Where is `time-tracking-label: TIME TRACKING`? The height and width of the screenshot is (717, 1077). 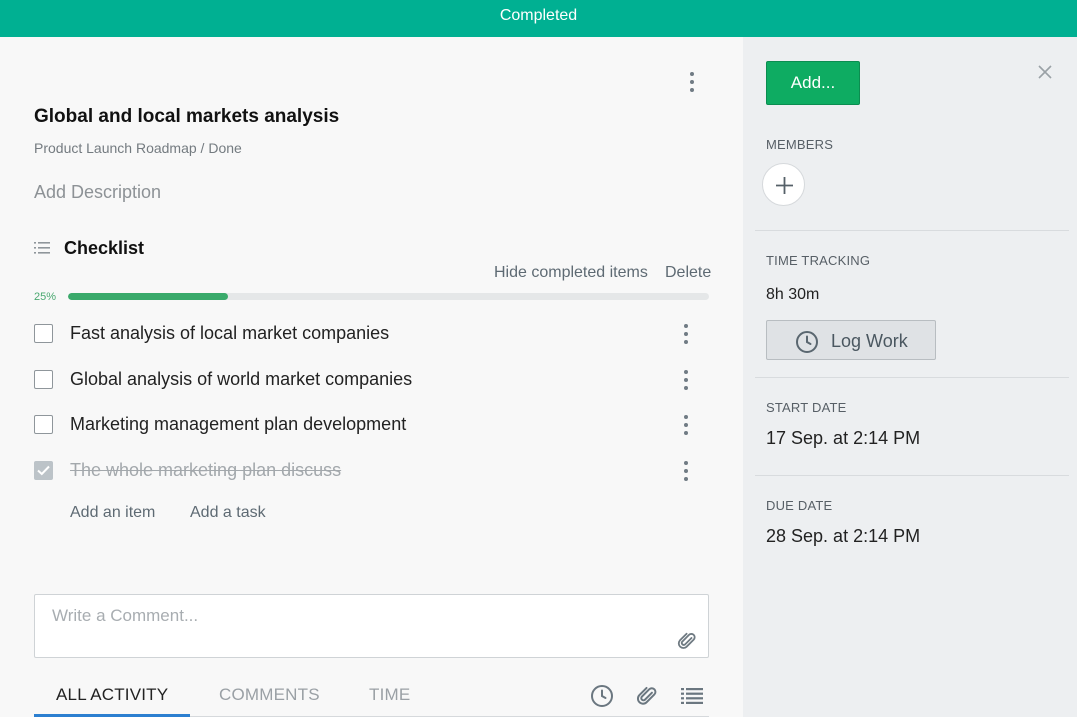
time-tracking-label: TIME TRACKING is located at coordinates (818, 260).